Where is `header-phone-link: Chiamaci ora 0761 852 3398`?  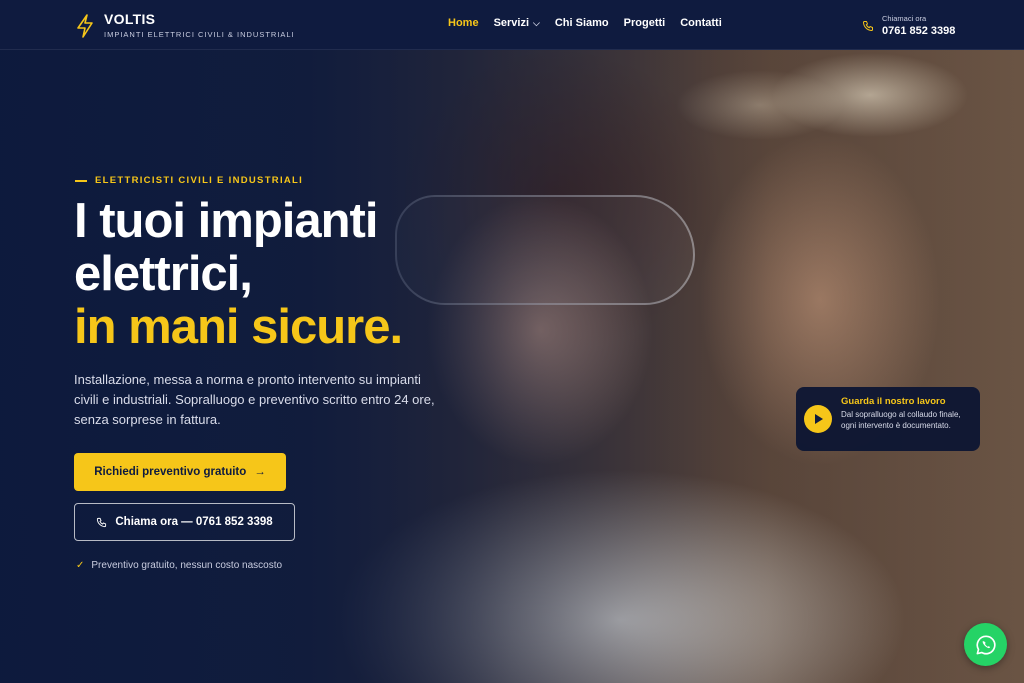
header-phone-link: Chiamaci ora 0761 852 3398 is located at coordinates (908, 25).